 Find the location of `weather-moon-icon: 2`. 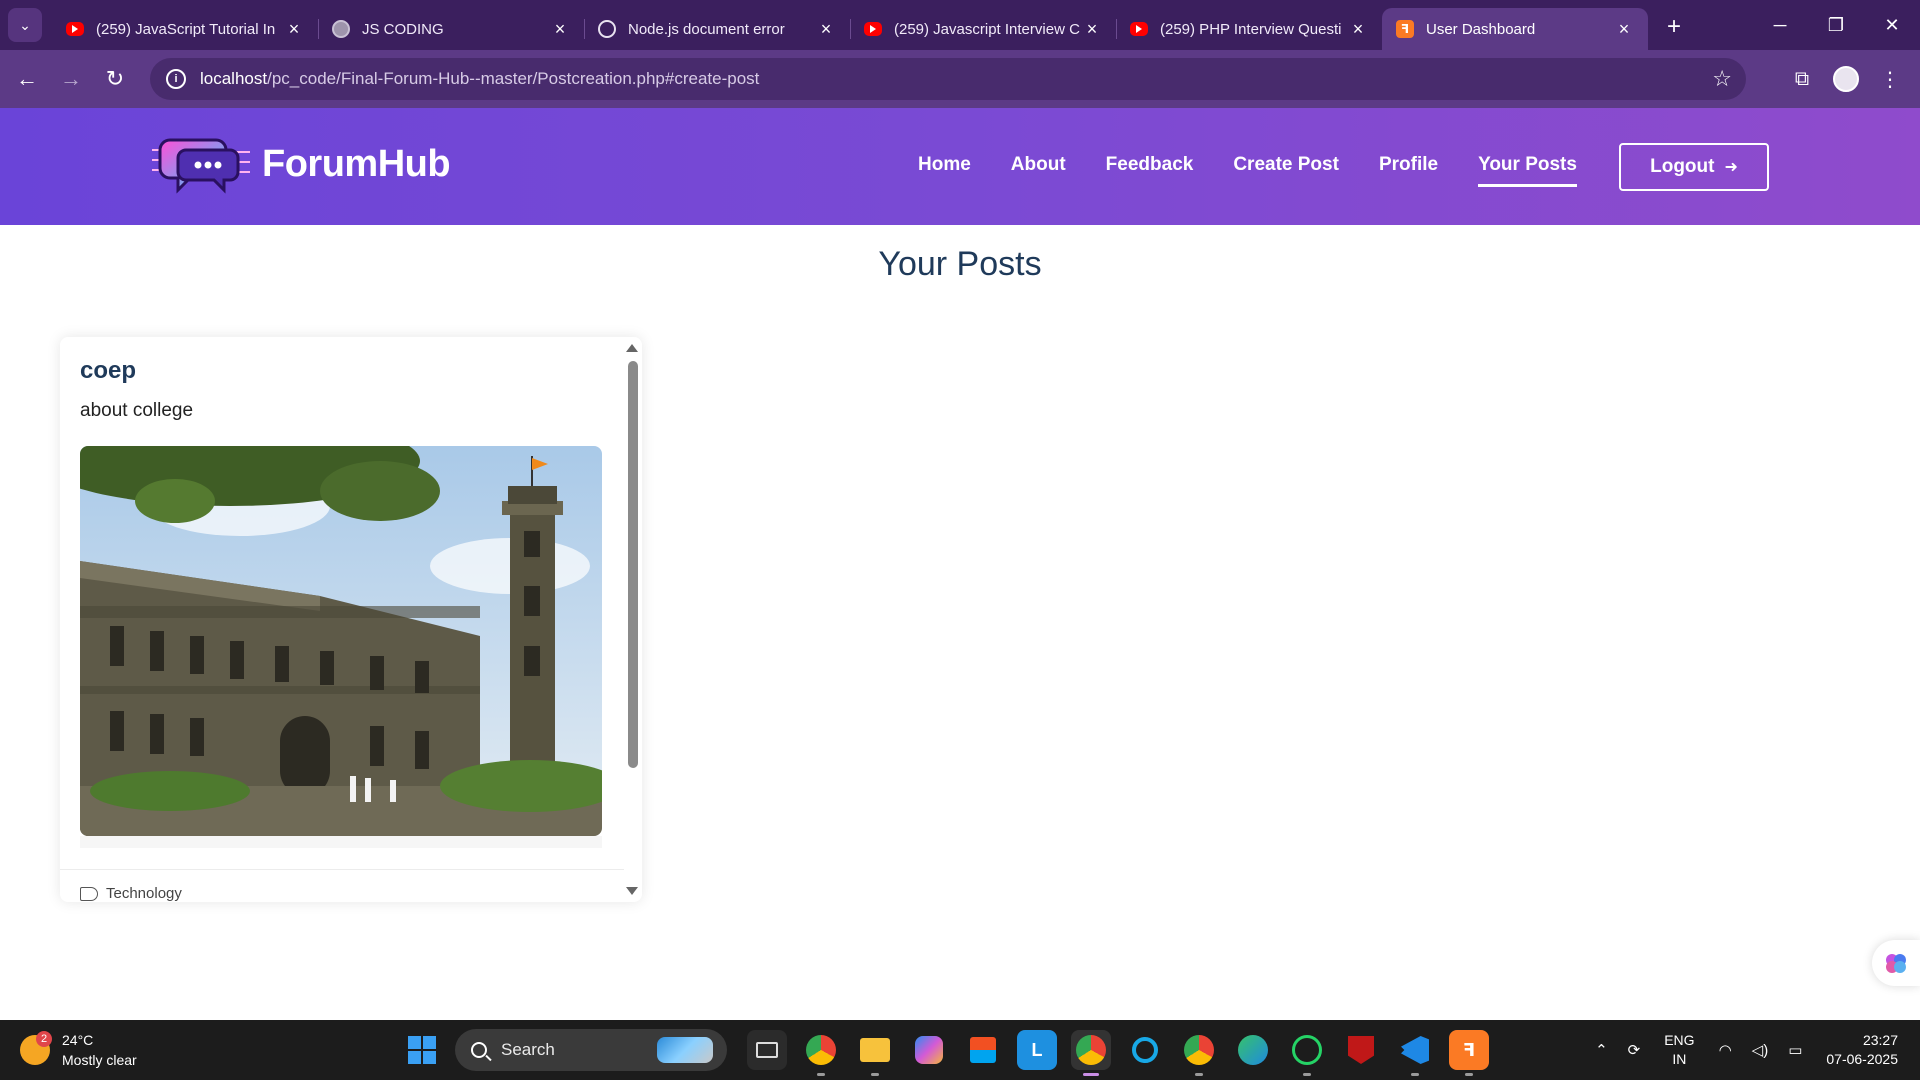

weather-moon-icon: 2 is located at coordinates (36, 1048).